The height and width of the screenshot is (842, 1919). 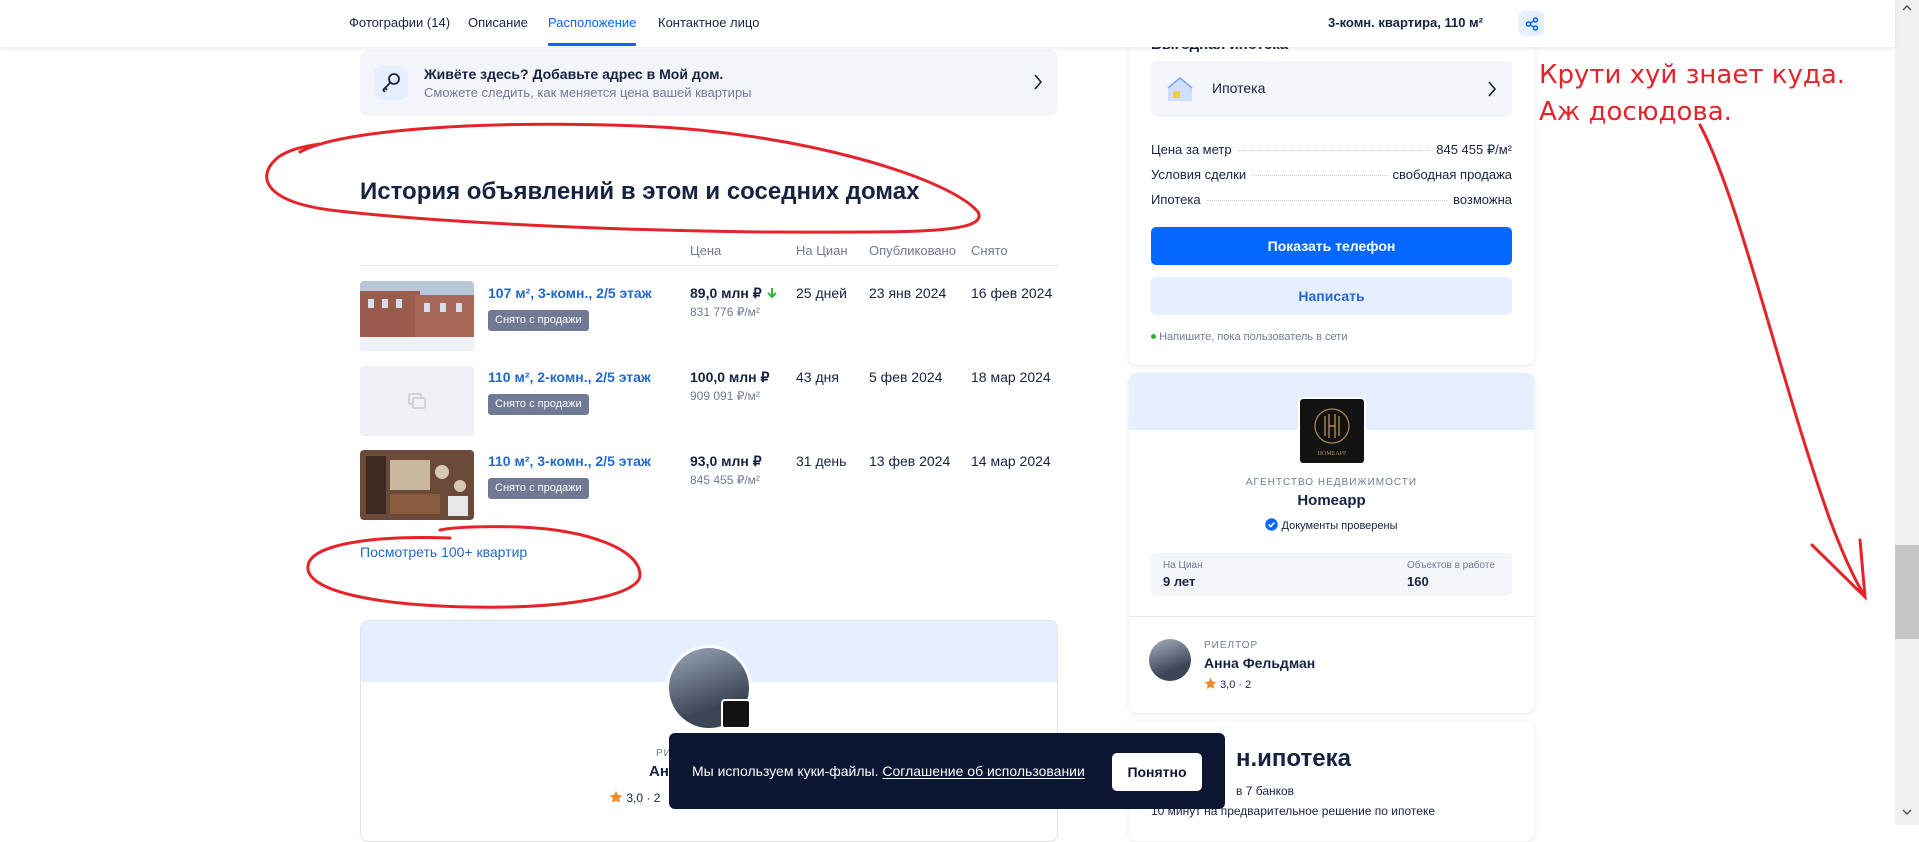 I want to click on online-hint: Напишите, пока пользователь в сети, so click(x=1249, y=337).